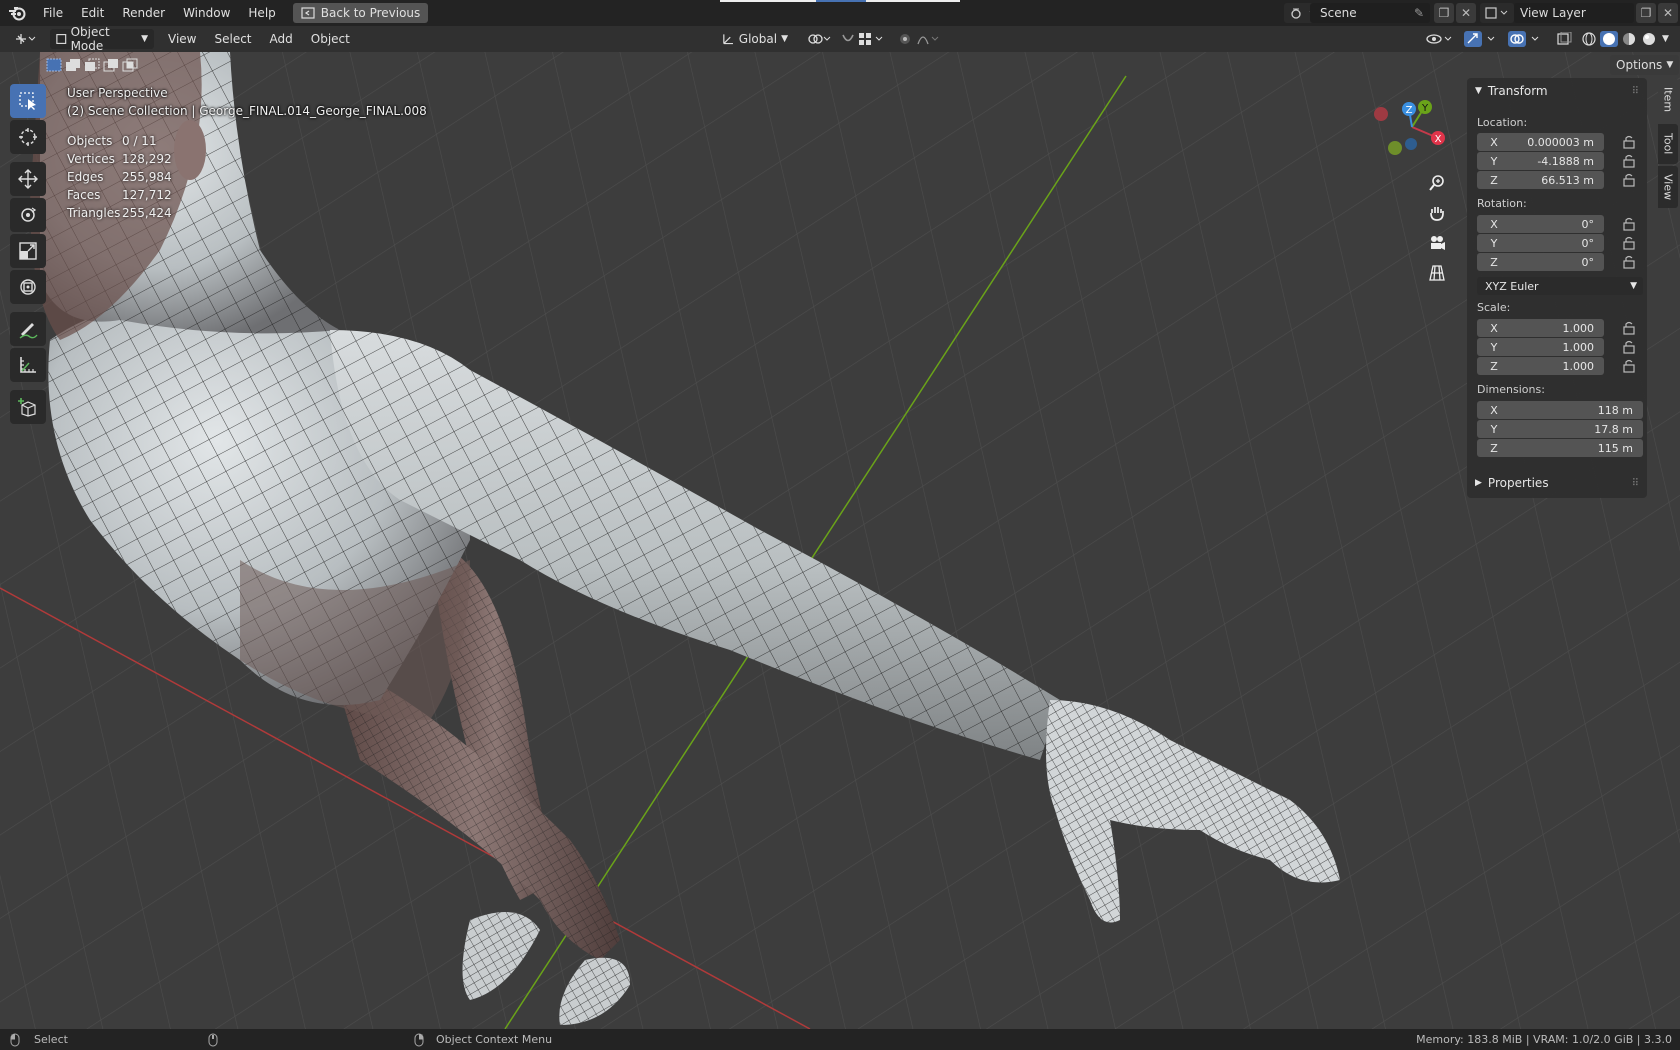 The height and width of the screenshot is (1050, 1680). What do you see at coordinates (1589, 39) in the screenshot?
I see `wireframe-shading-icon` at bounding box center [1589, 39].